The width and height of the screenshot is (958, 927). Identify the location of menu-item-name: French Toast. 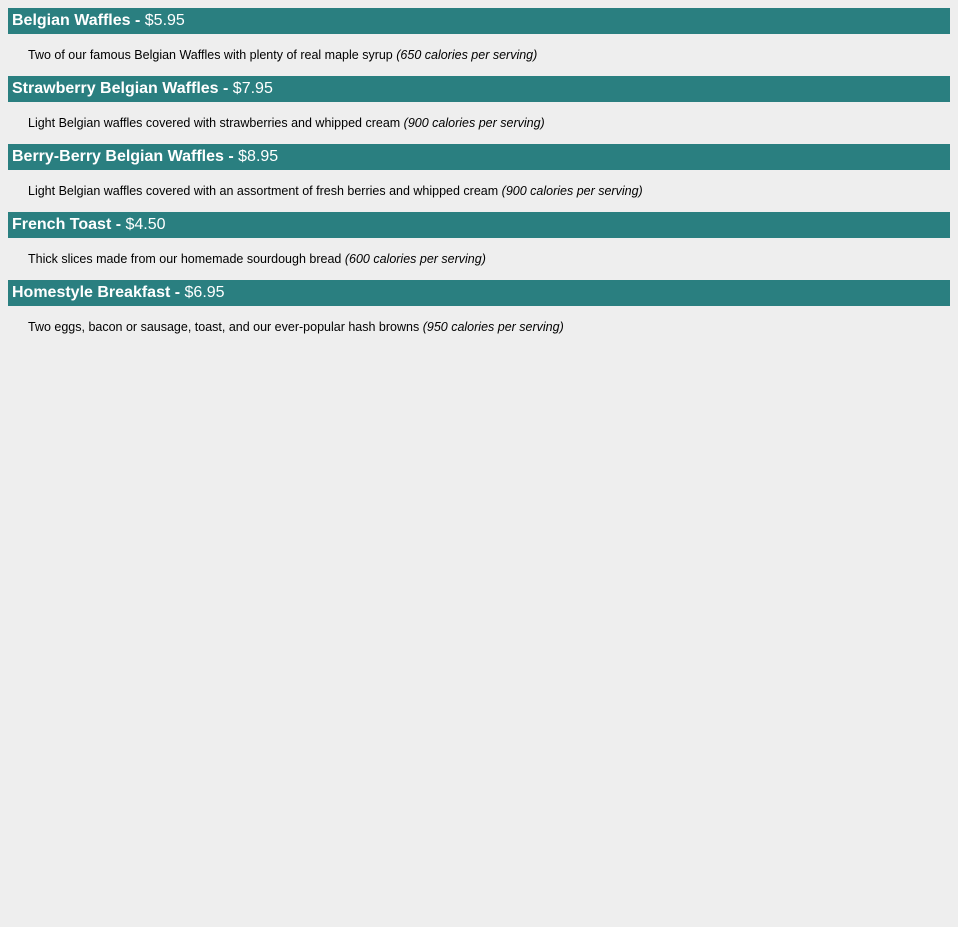
(62, 224).